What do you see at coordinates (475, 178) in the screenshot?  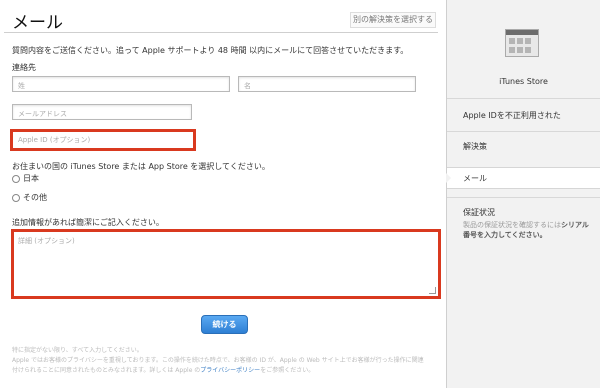 I see `sidebar-item-label: メール` at bounding box center [475, 178].